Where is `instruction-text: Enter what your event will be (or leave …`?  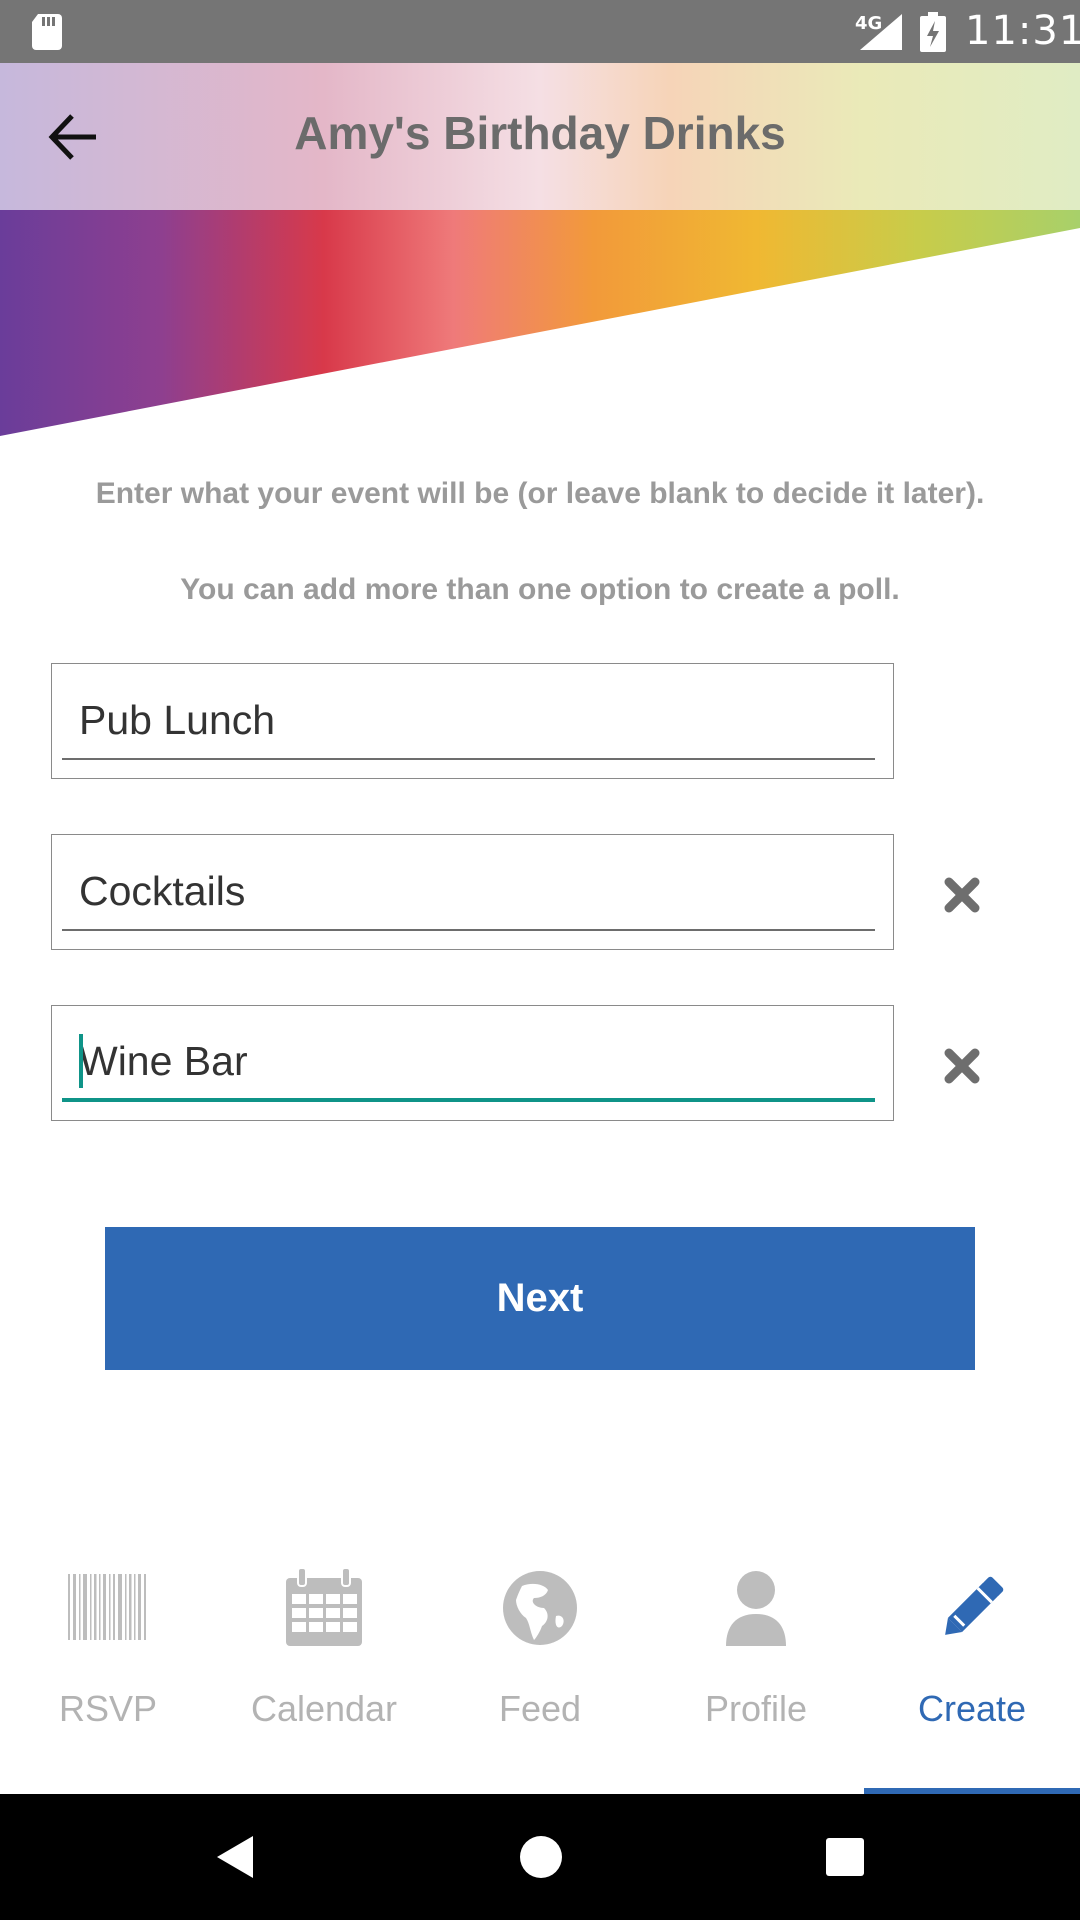
instruction-text: Enter what your event will be (or leave … is located at coordinates (540, 493).